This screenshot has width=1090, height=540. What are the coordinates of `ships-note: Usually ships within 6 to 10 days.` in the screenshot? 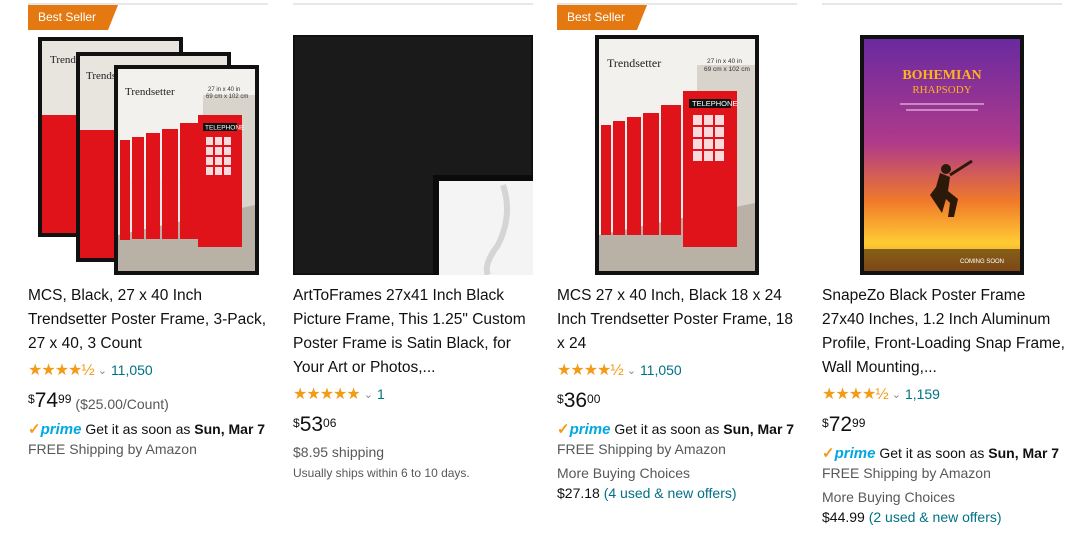 It's located at (381, 473).